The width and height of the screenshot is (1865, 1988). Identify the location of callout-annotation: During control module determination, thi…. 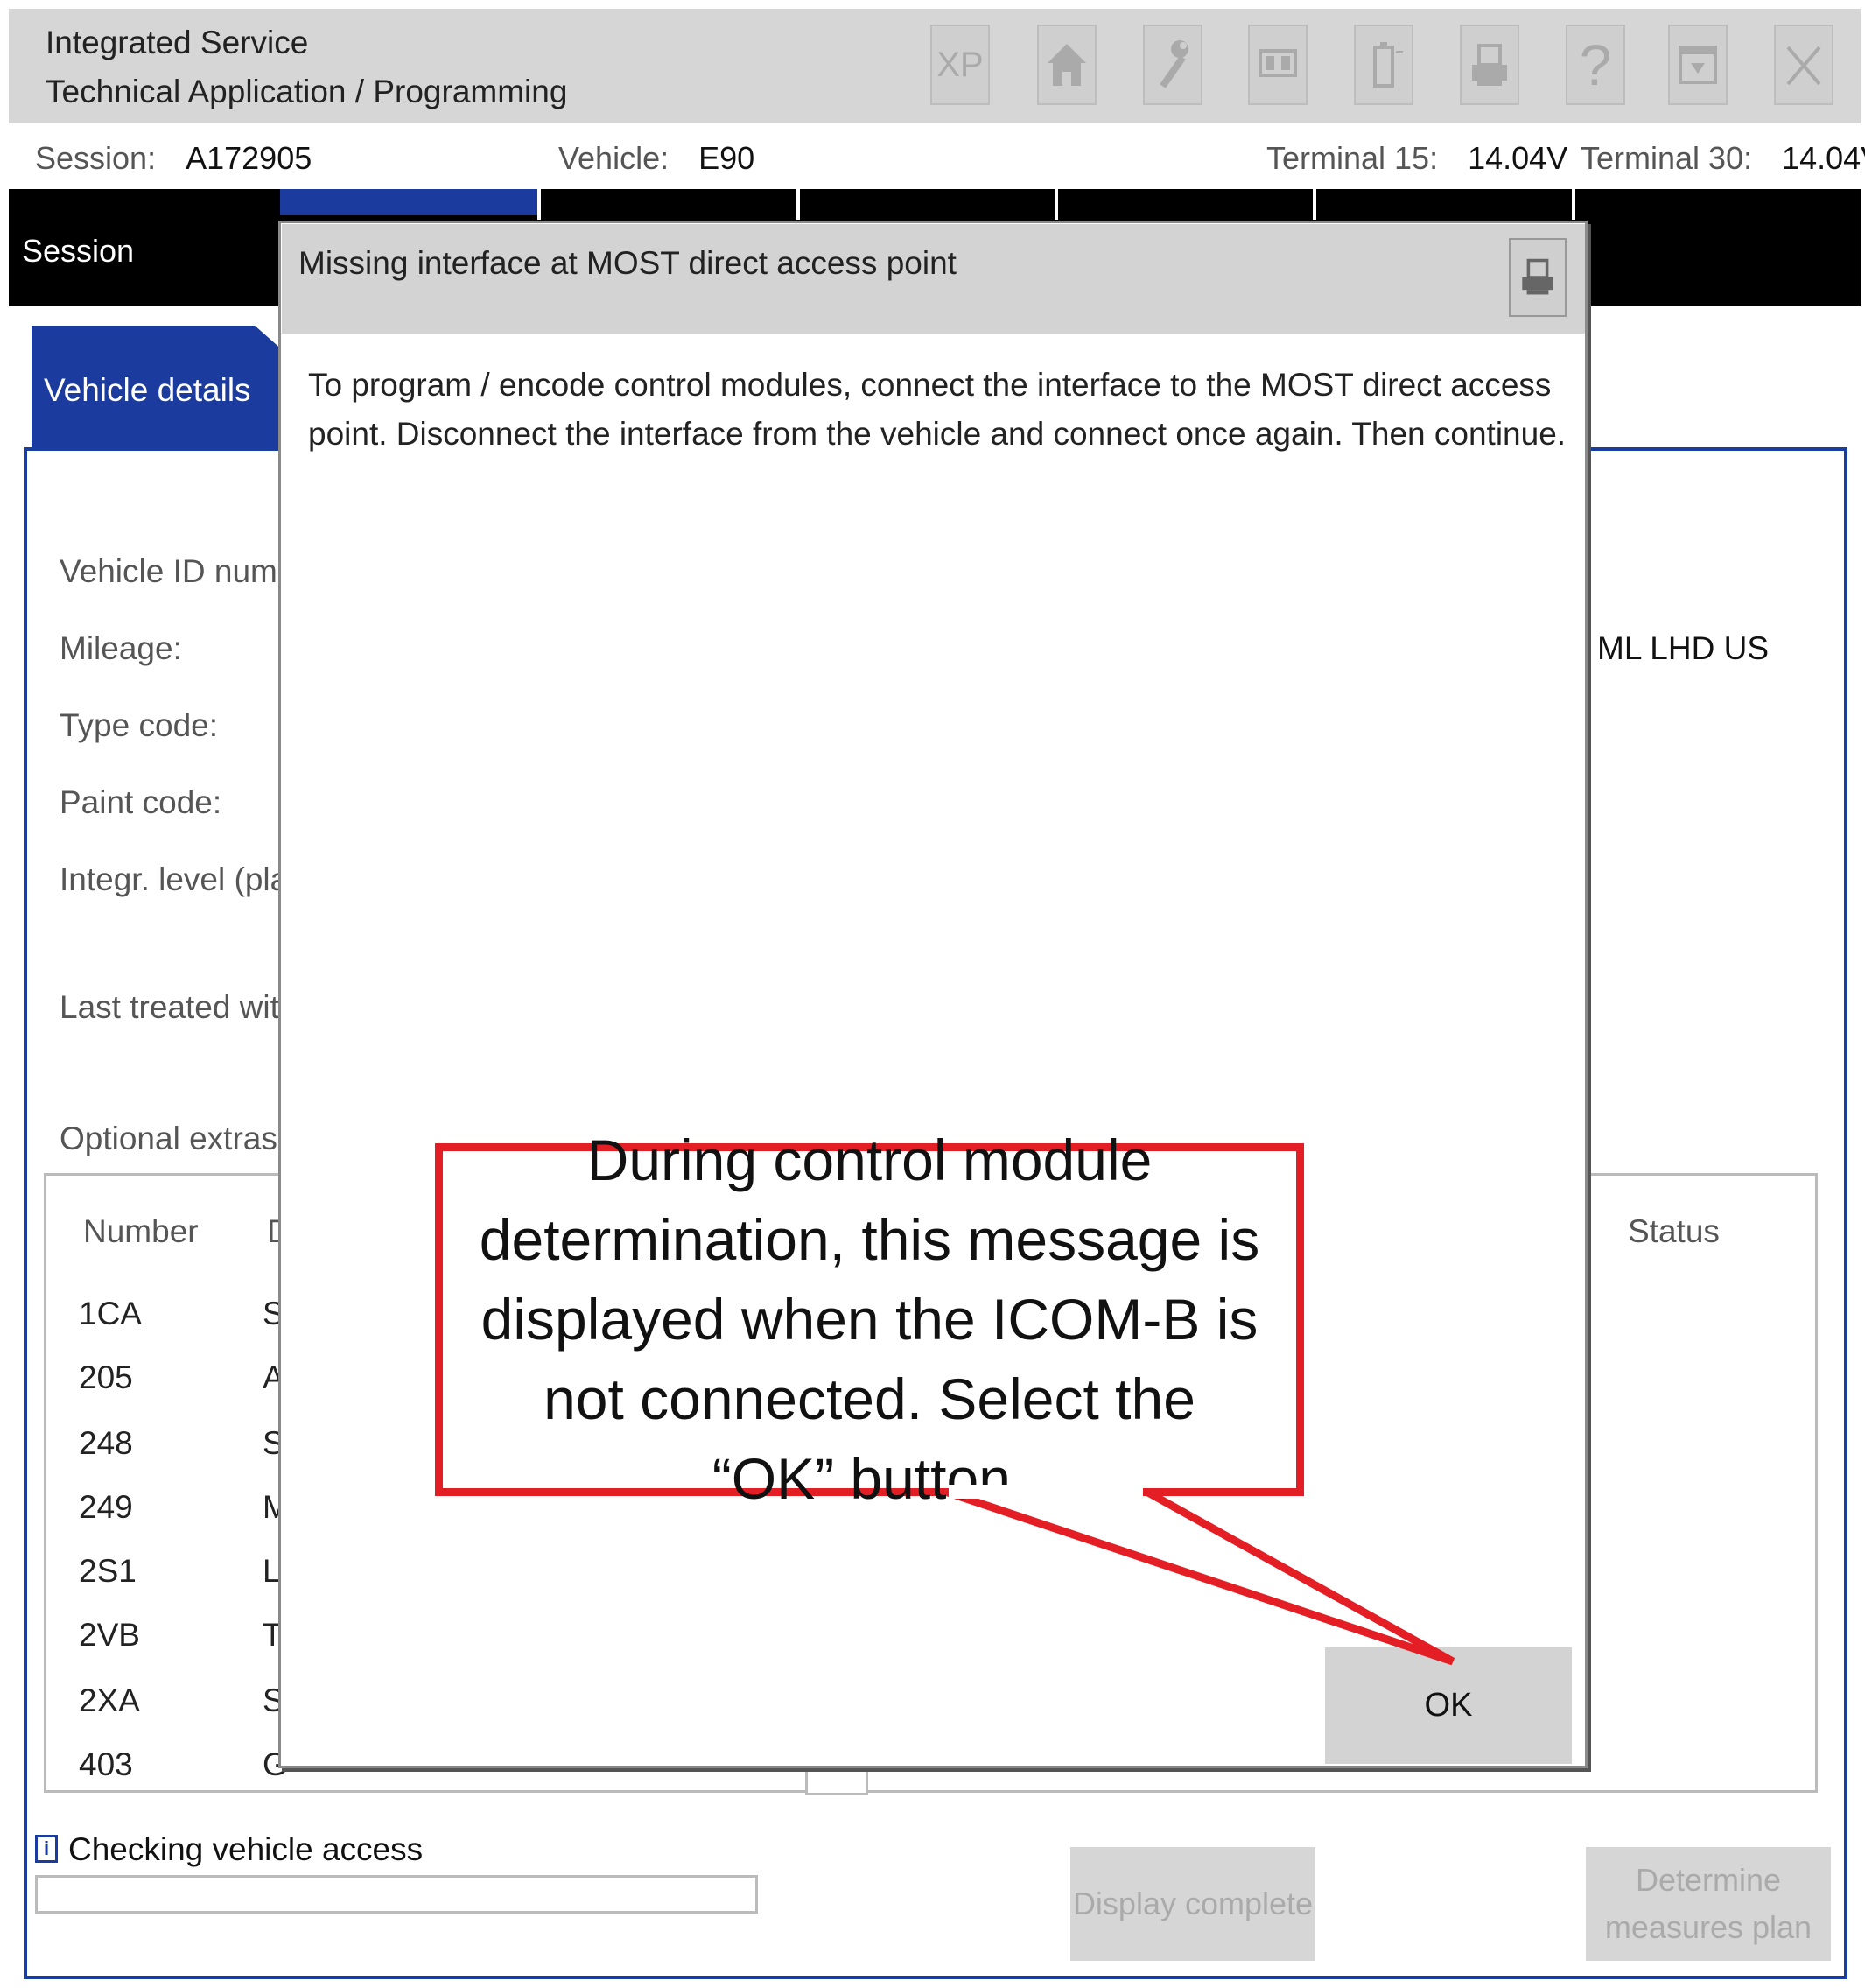
(869, 1319).